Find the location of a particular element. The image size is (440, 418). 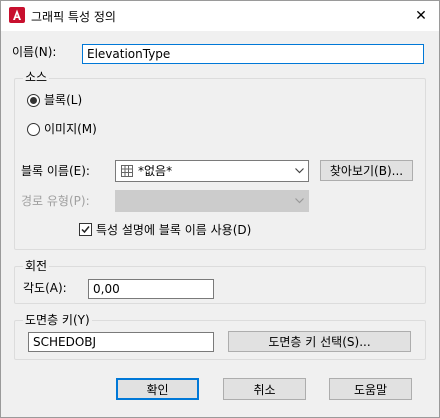

name-label: 이름(N): is located at coordinates (34, 52).